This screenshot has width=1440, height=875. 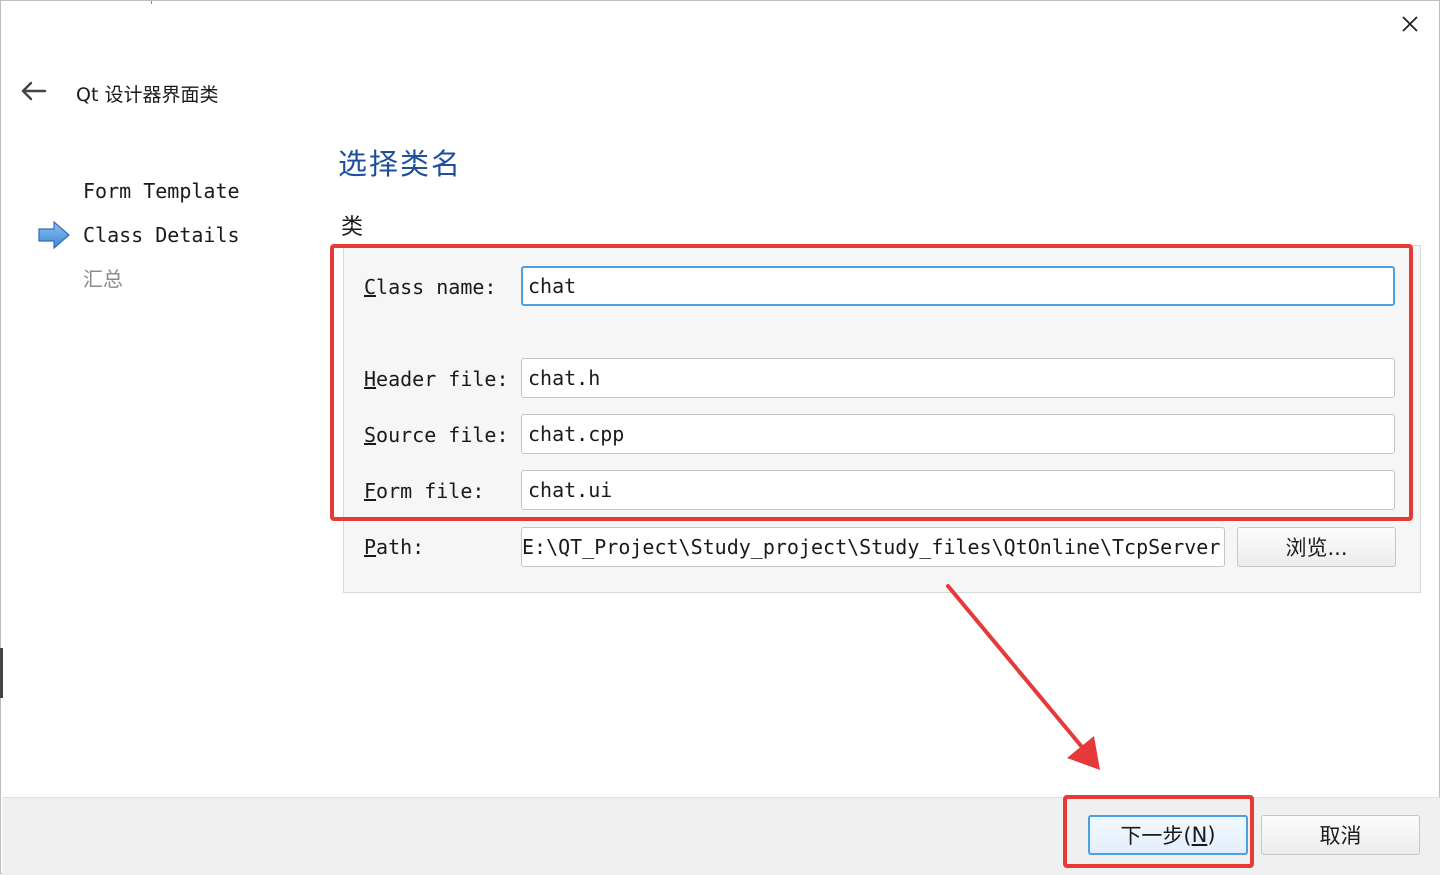 What do you see at coordinates (147, 95) in the screenshot?
I see `wizard-title: Qt 设计器界面类` at bounding box center [147, 95].